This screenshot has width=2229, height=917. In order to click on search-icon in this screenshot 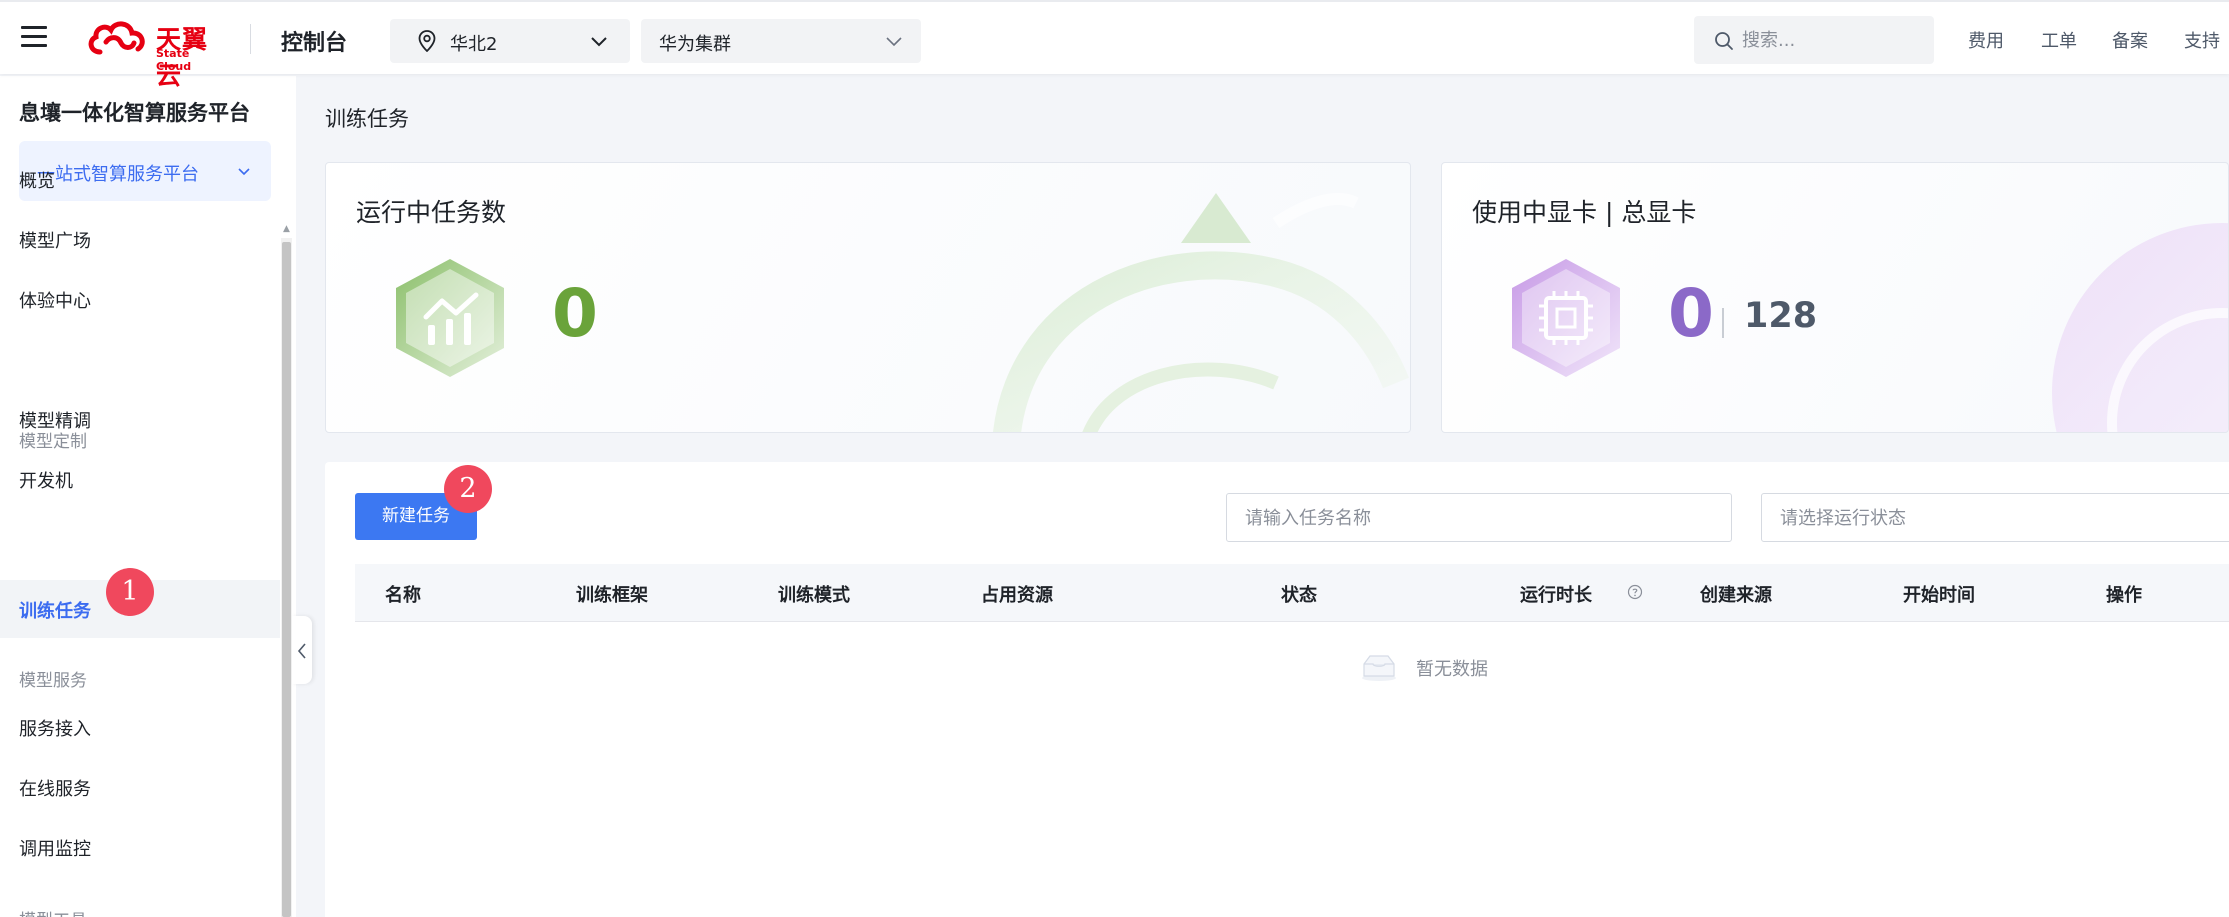, I will do `click(1724, 41)`.